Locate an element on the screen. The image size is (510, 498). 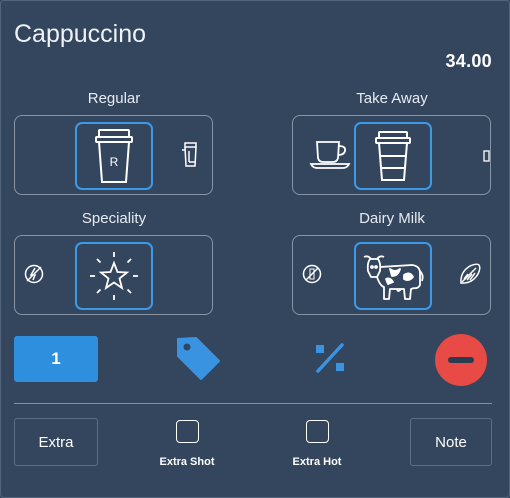
milk-option-dairy is located at coordinates (393, 276).